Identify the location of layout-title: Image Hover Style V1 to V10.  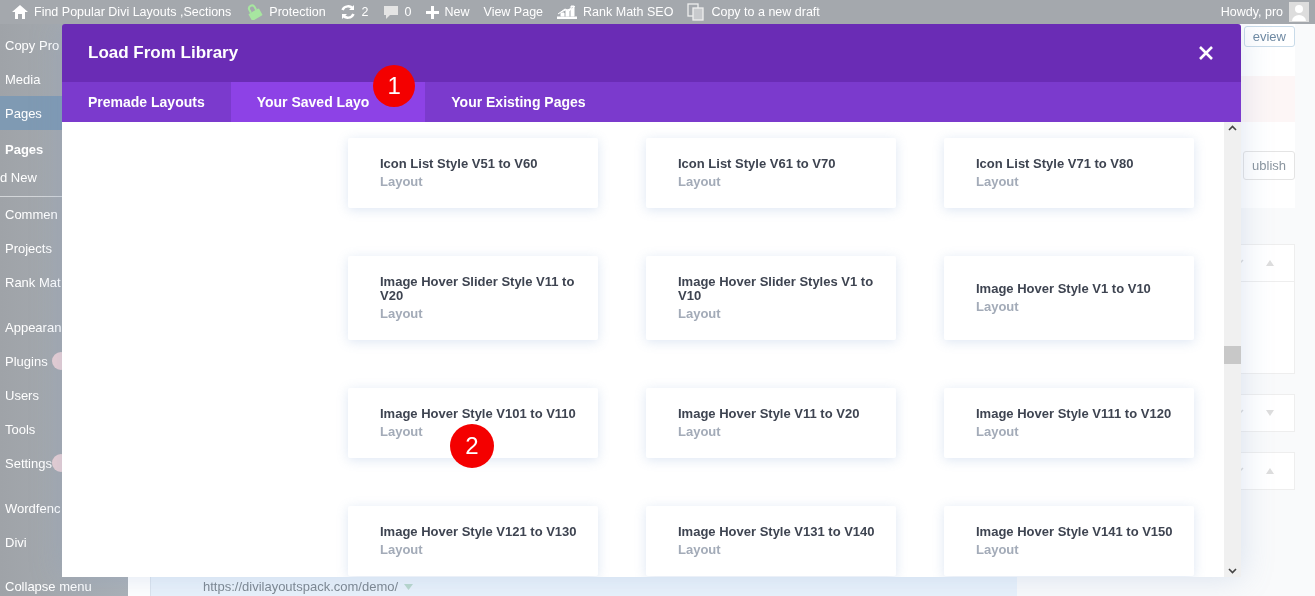
(1064, 289).